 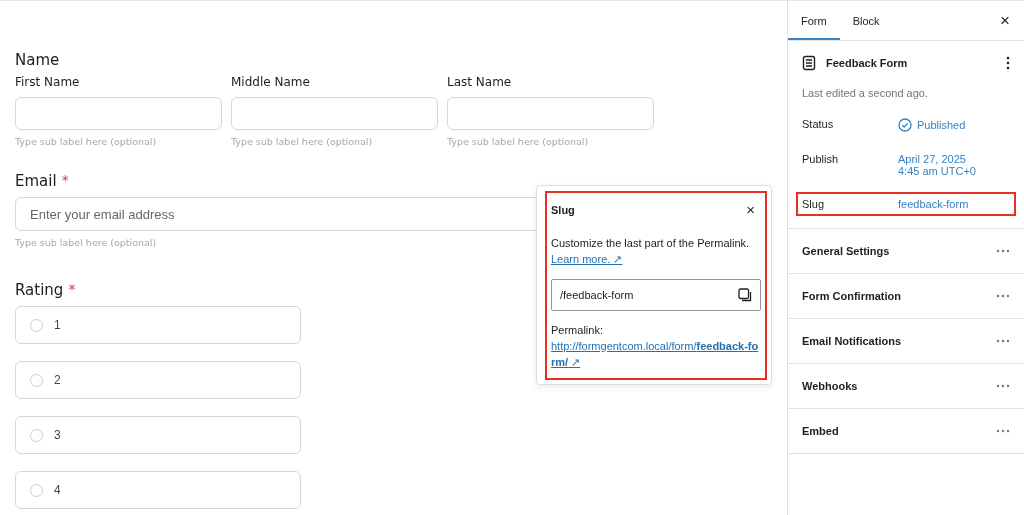 I want to click on row-value-link: April 27, 2025 4:45 am UTC+0, so click(x=937, y=165).